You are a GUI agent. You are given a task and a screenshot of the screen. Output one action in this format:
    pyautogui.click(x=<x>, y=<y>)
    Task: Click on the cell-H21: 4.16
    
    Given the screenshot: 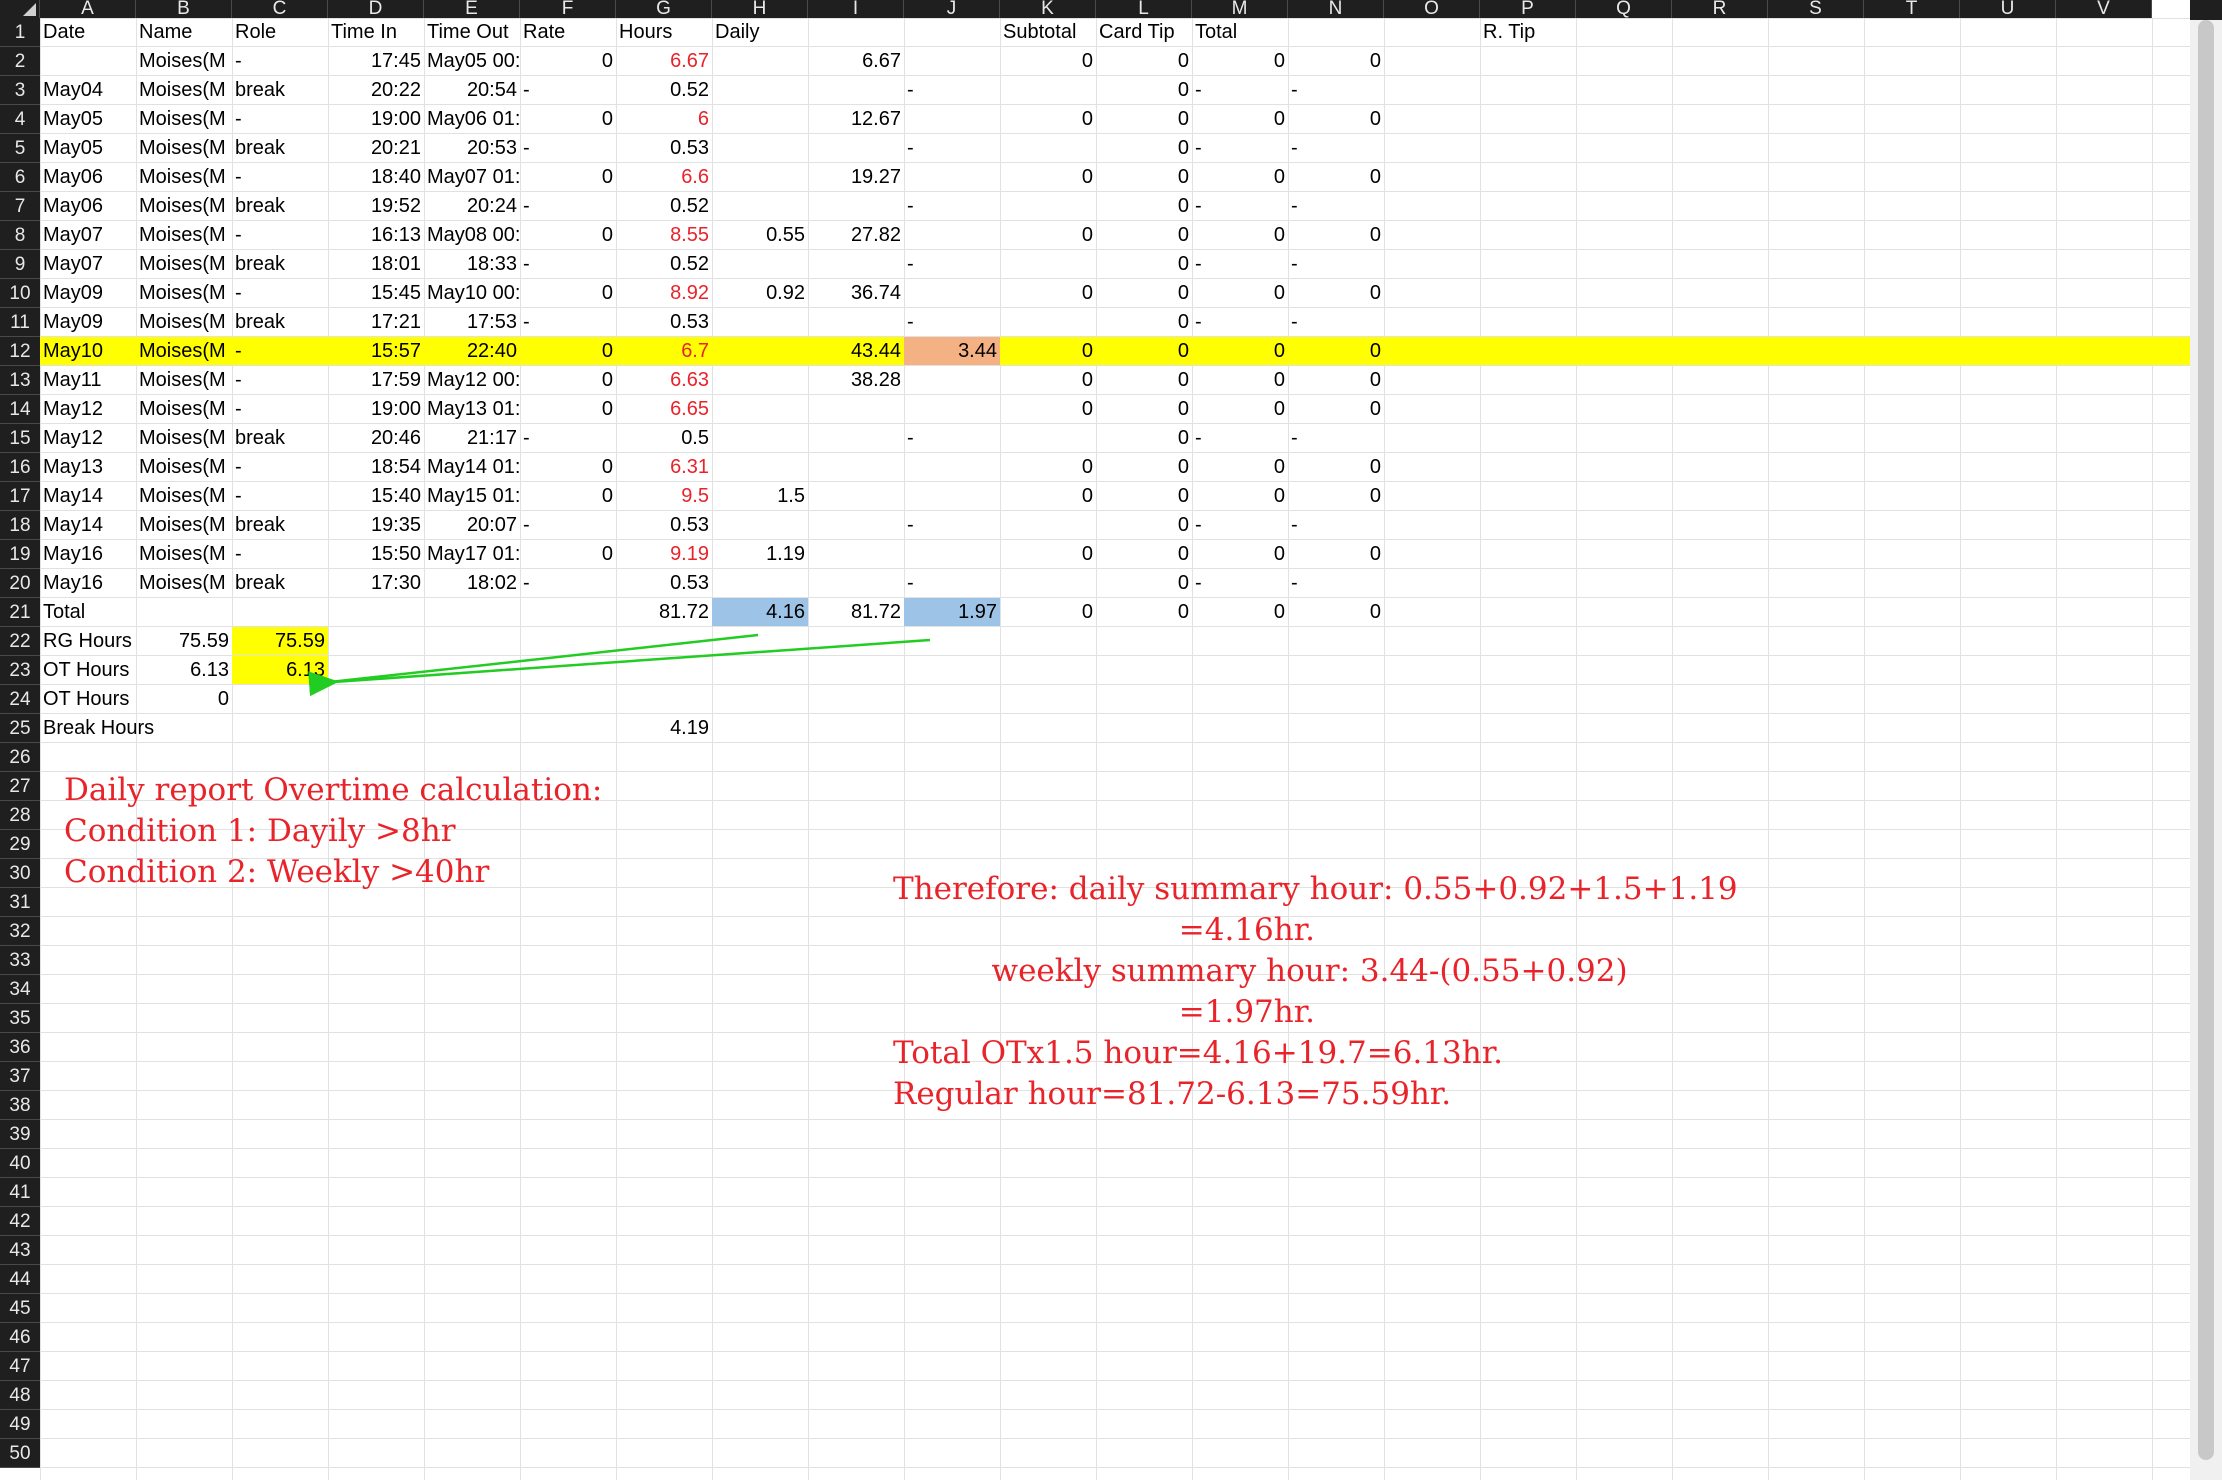 What is the action you would take?
    pyautogui.click(x=760, y=612)
    